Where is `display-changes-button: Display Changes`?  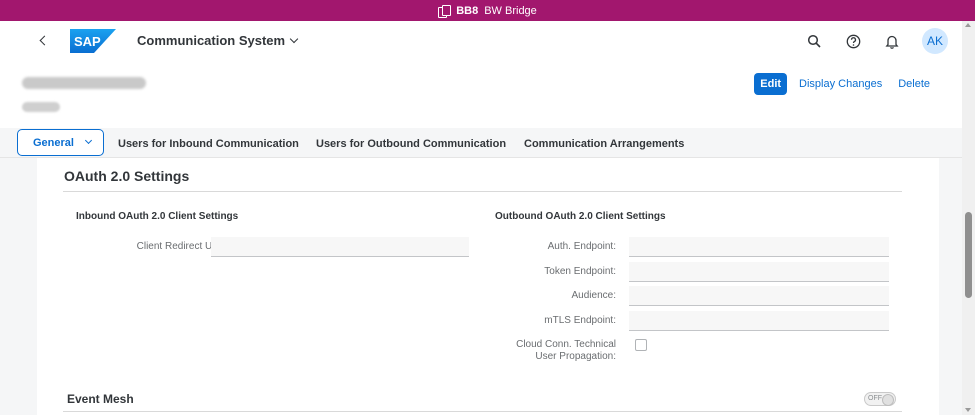
display-changes-button: Display Changes is located at coordinates (840, 84).